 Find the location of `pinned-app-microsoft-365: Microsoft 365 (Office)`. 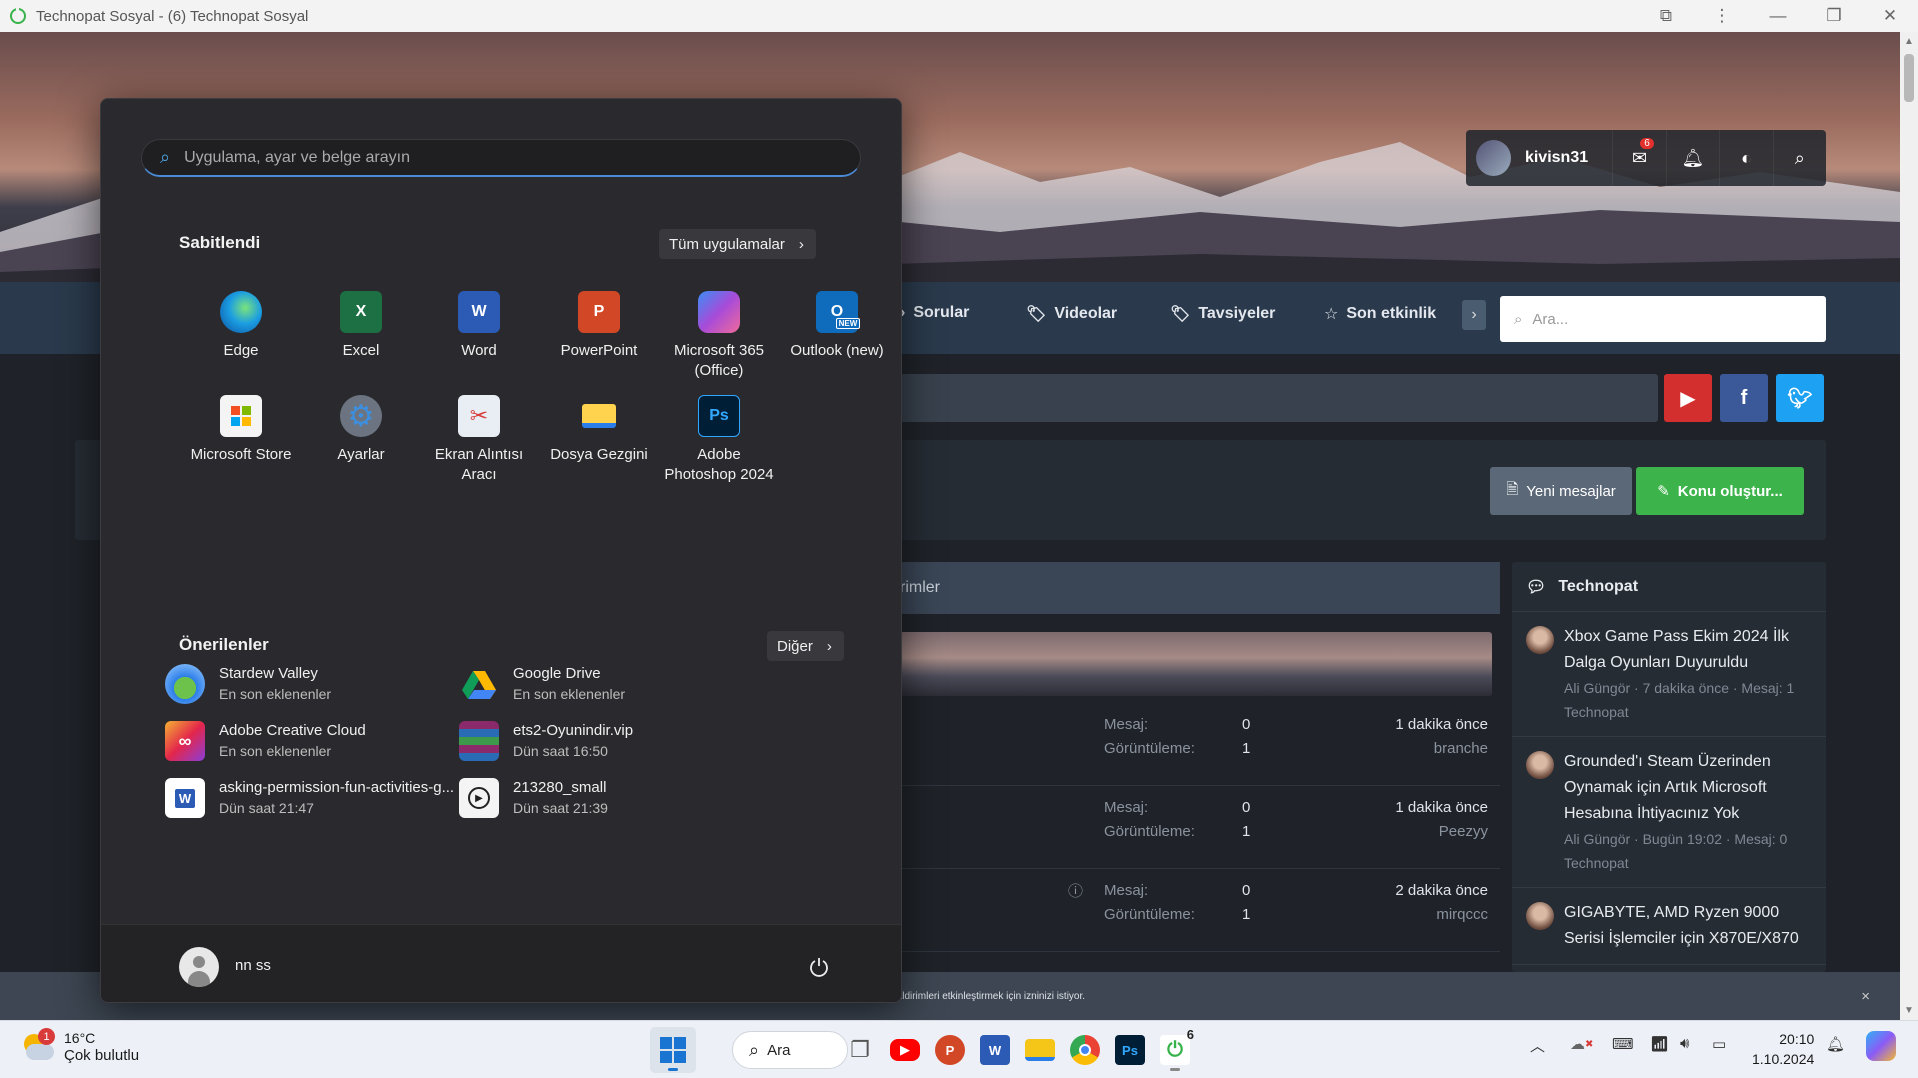

pinned-app-microsoft-365: Microsoft 365 (Office) is located at coordinates (719, 336).